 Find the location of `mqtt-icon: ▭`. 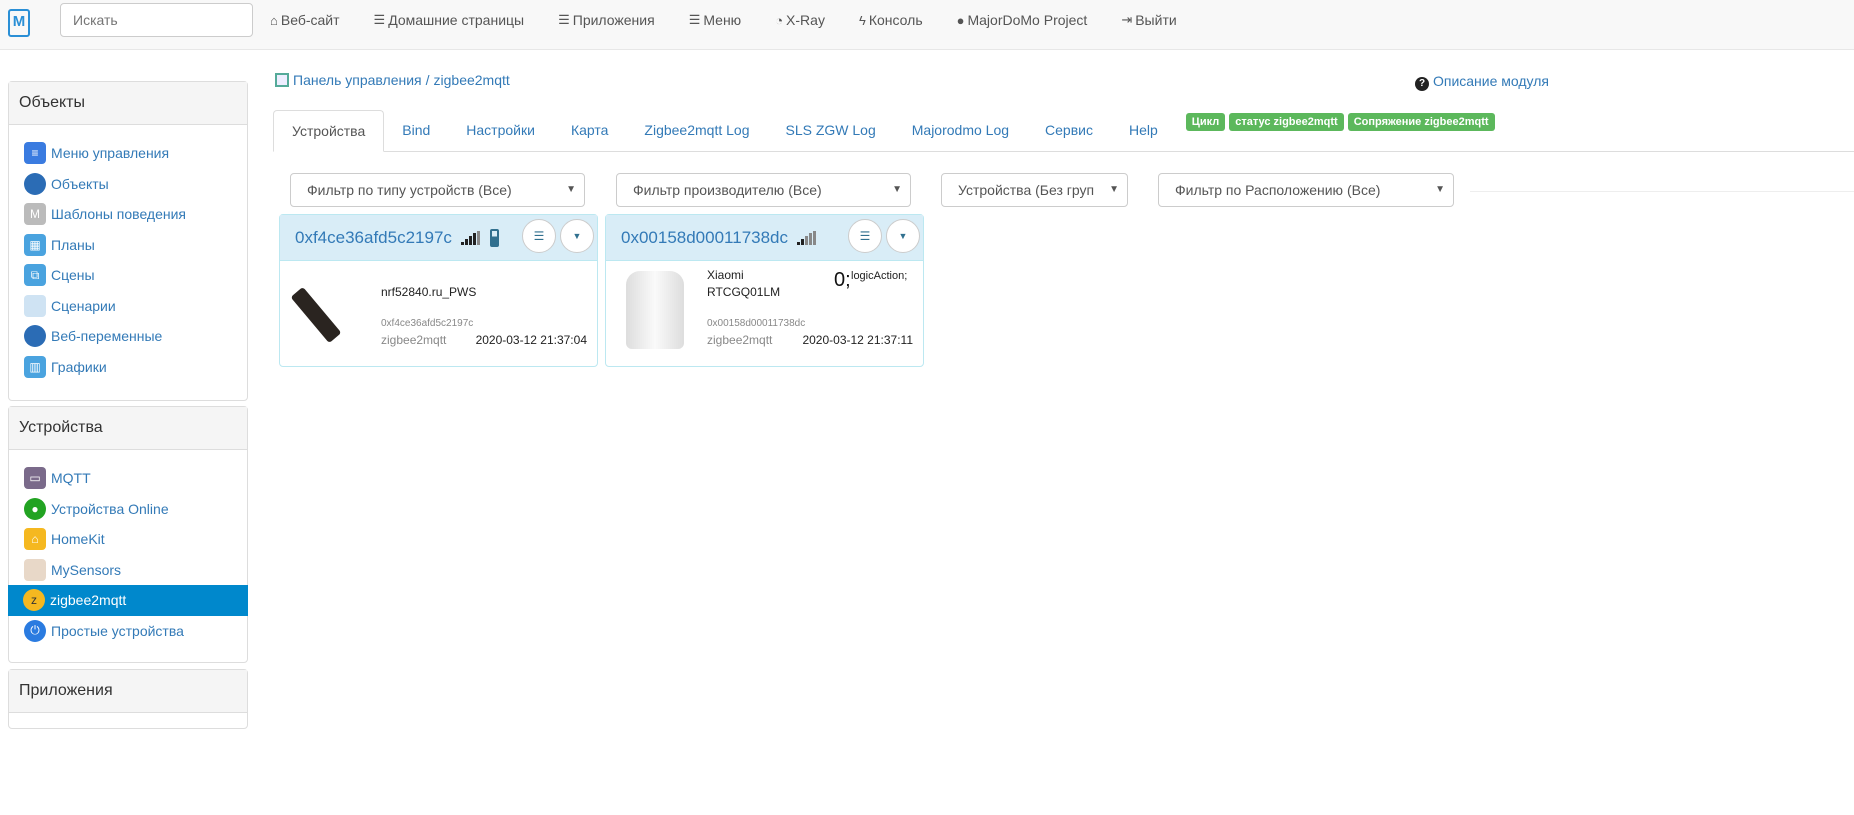

mqtt-icon: ▭ is located at coordinates (35, 478).